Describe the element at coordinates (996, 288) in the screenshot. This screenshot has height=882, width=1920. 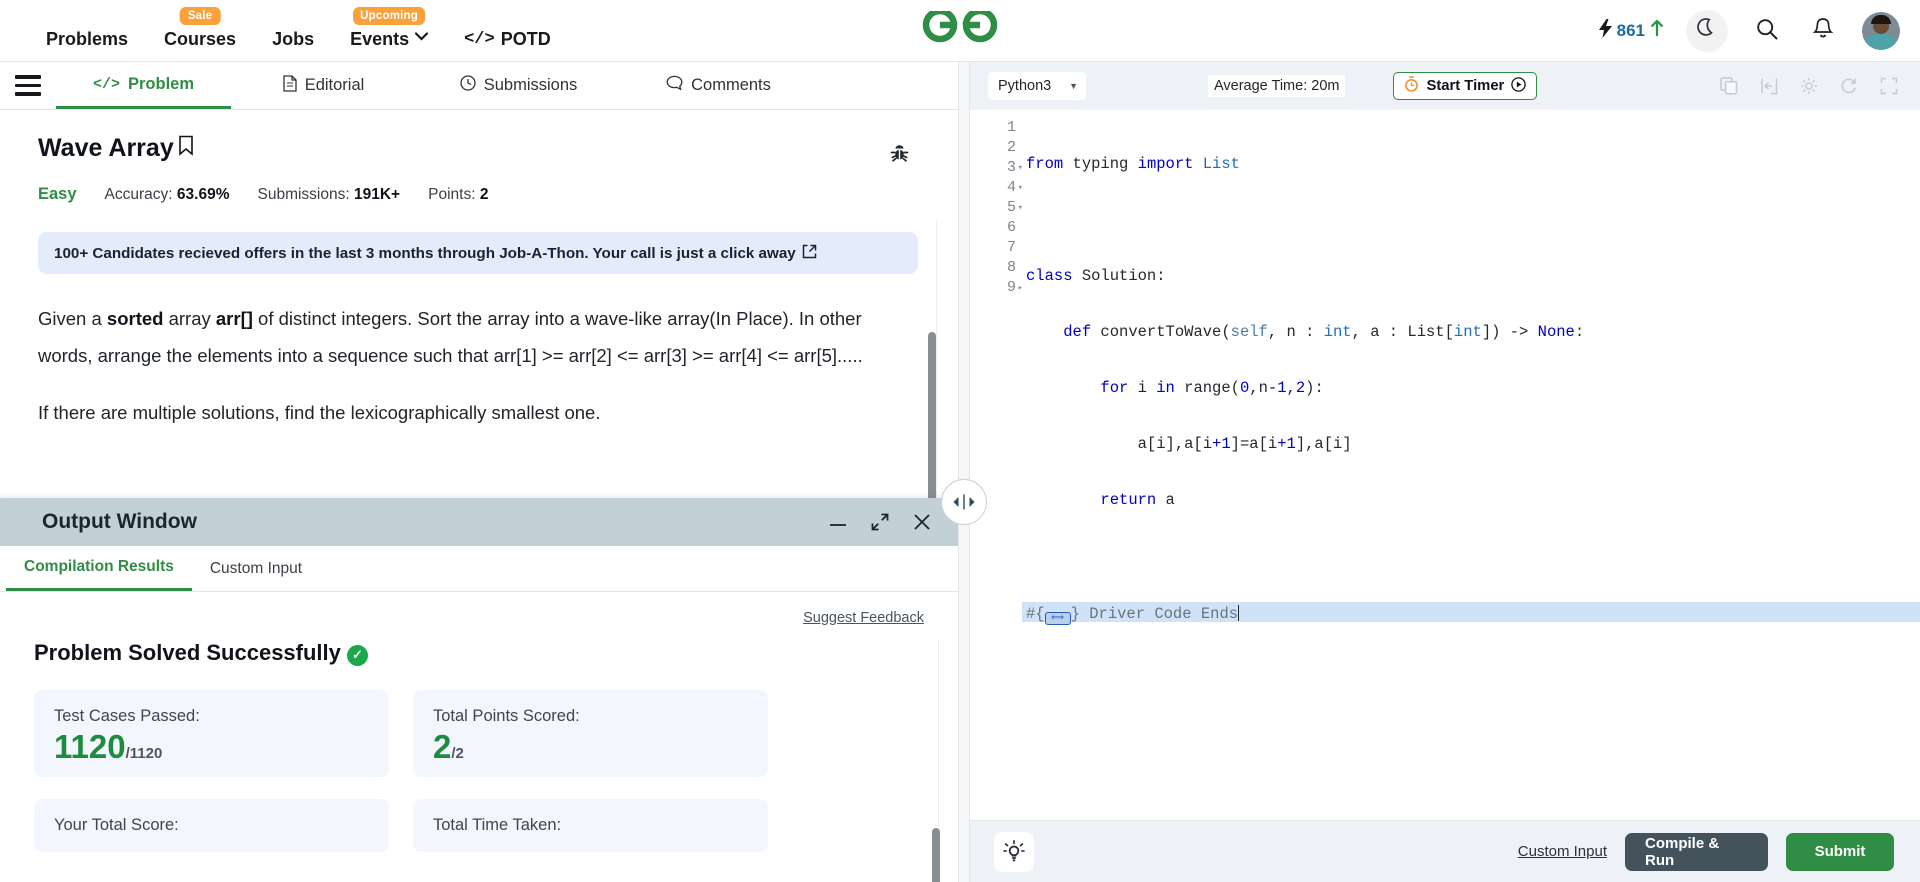
I see `line-number: 9 ▸` at that location.